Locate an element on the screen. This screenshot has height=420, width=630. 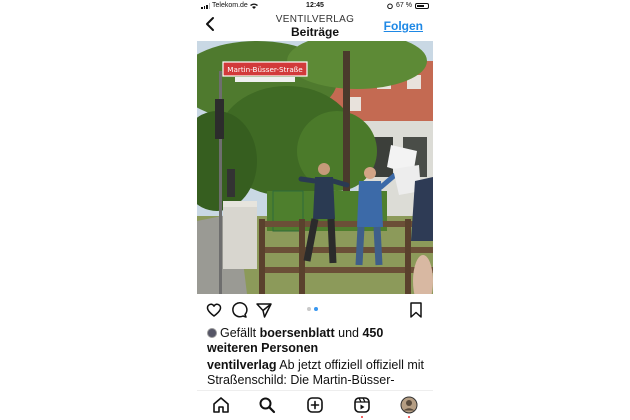
bottom-tab-bar is located at coordinates (315, 405).